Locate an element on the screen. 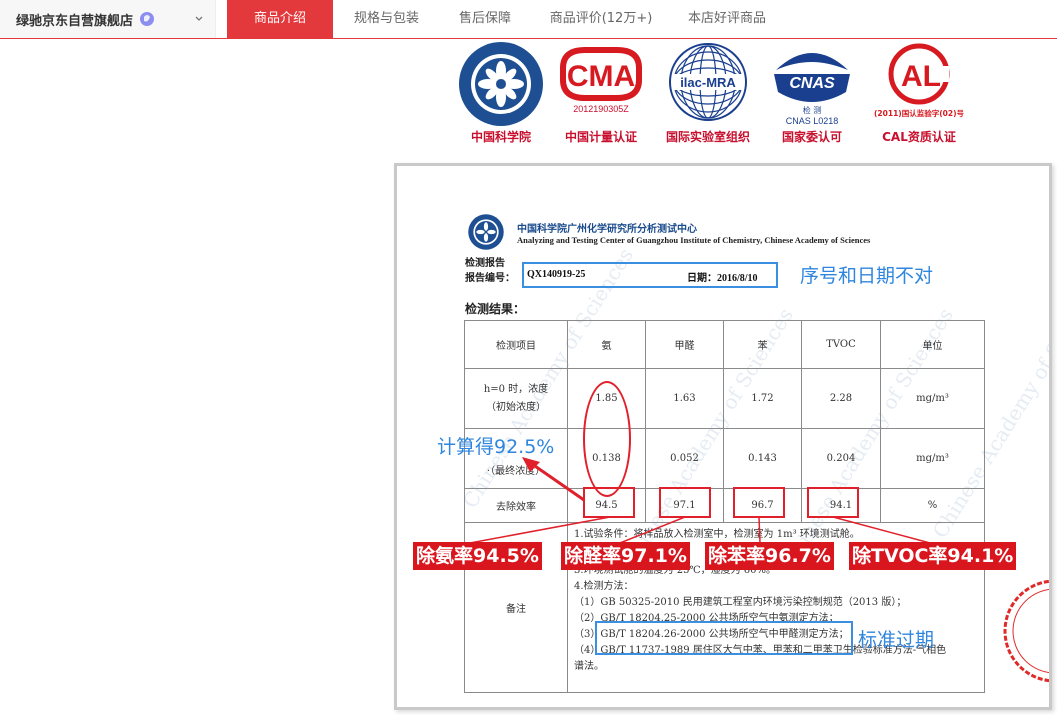  table-cell: 2.28 is located at coordinates (841, 398).